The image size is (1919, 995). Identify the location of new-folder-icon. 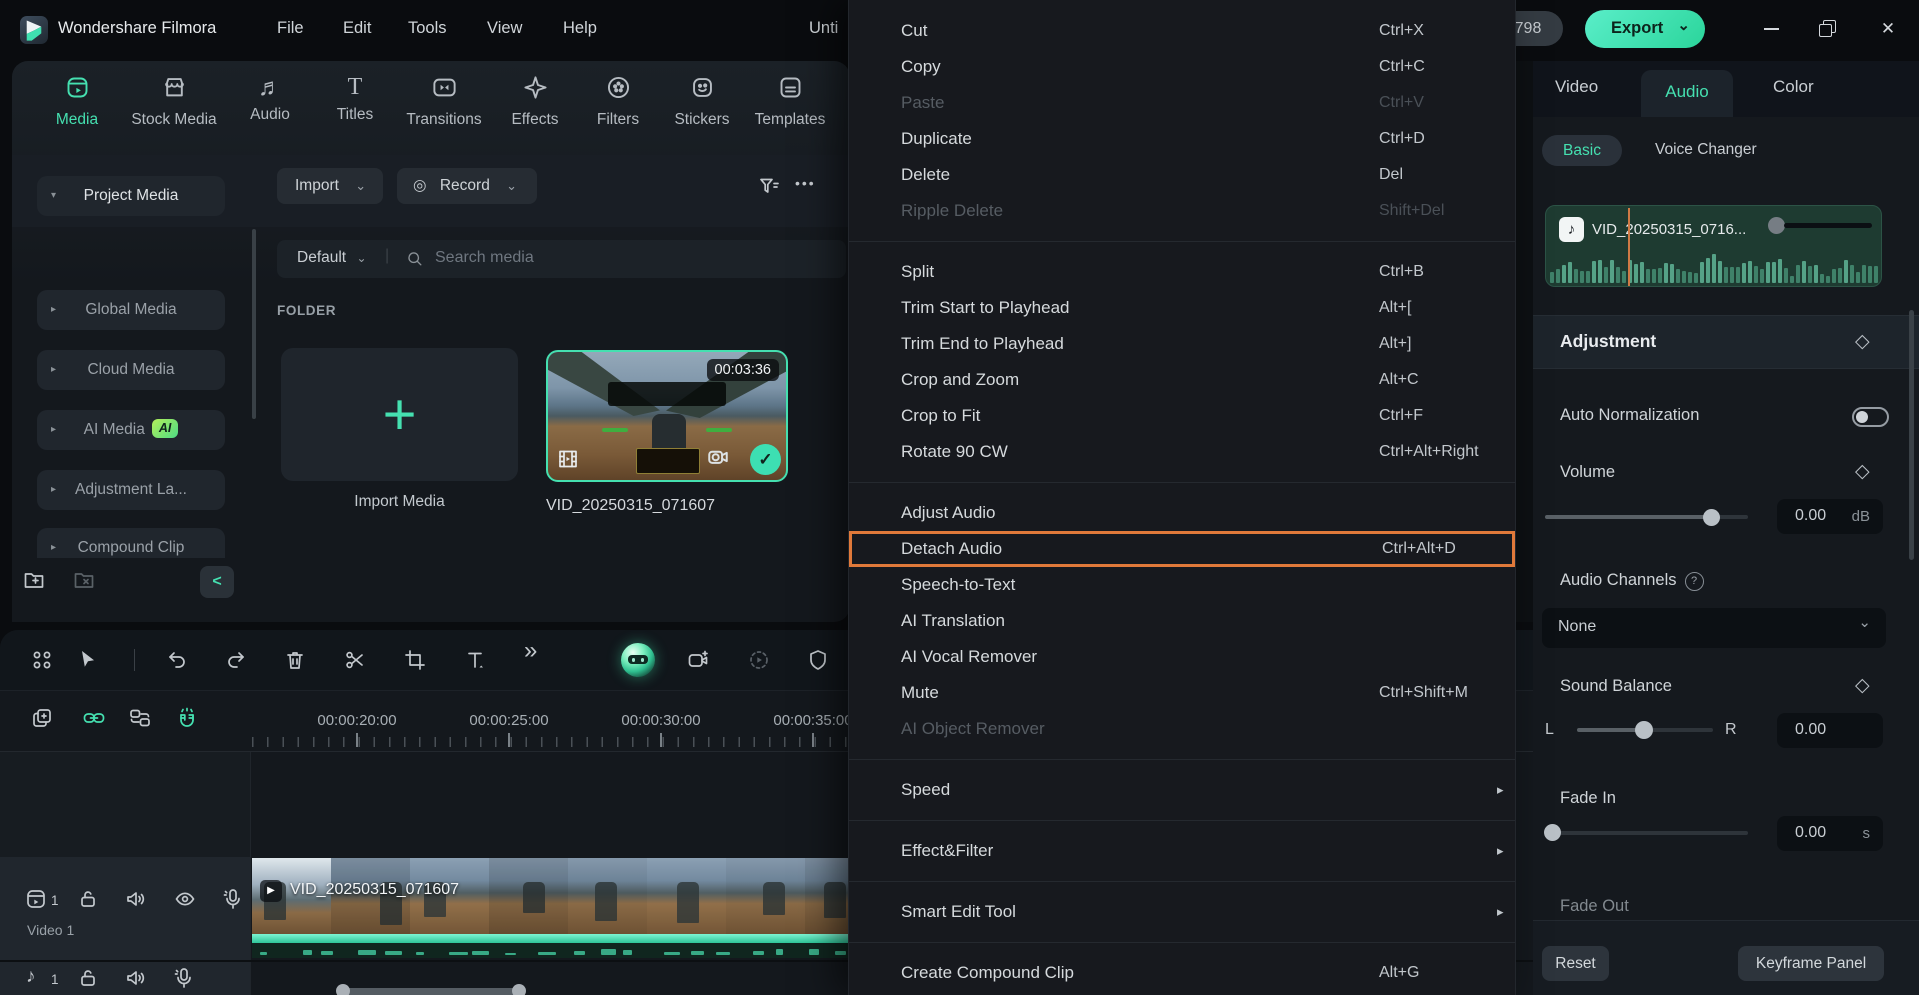
(34, 580).